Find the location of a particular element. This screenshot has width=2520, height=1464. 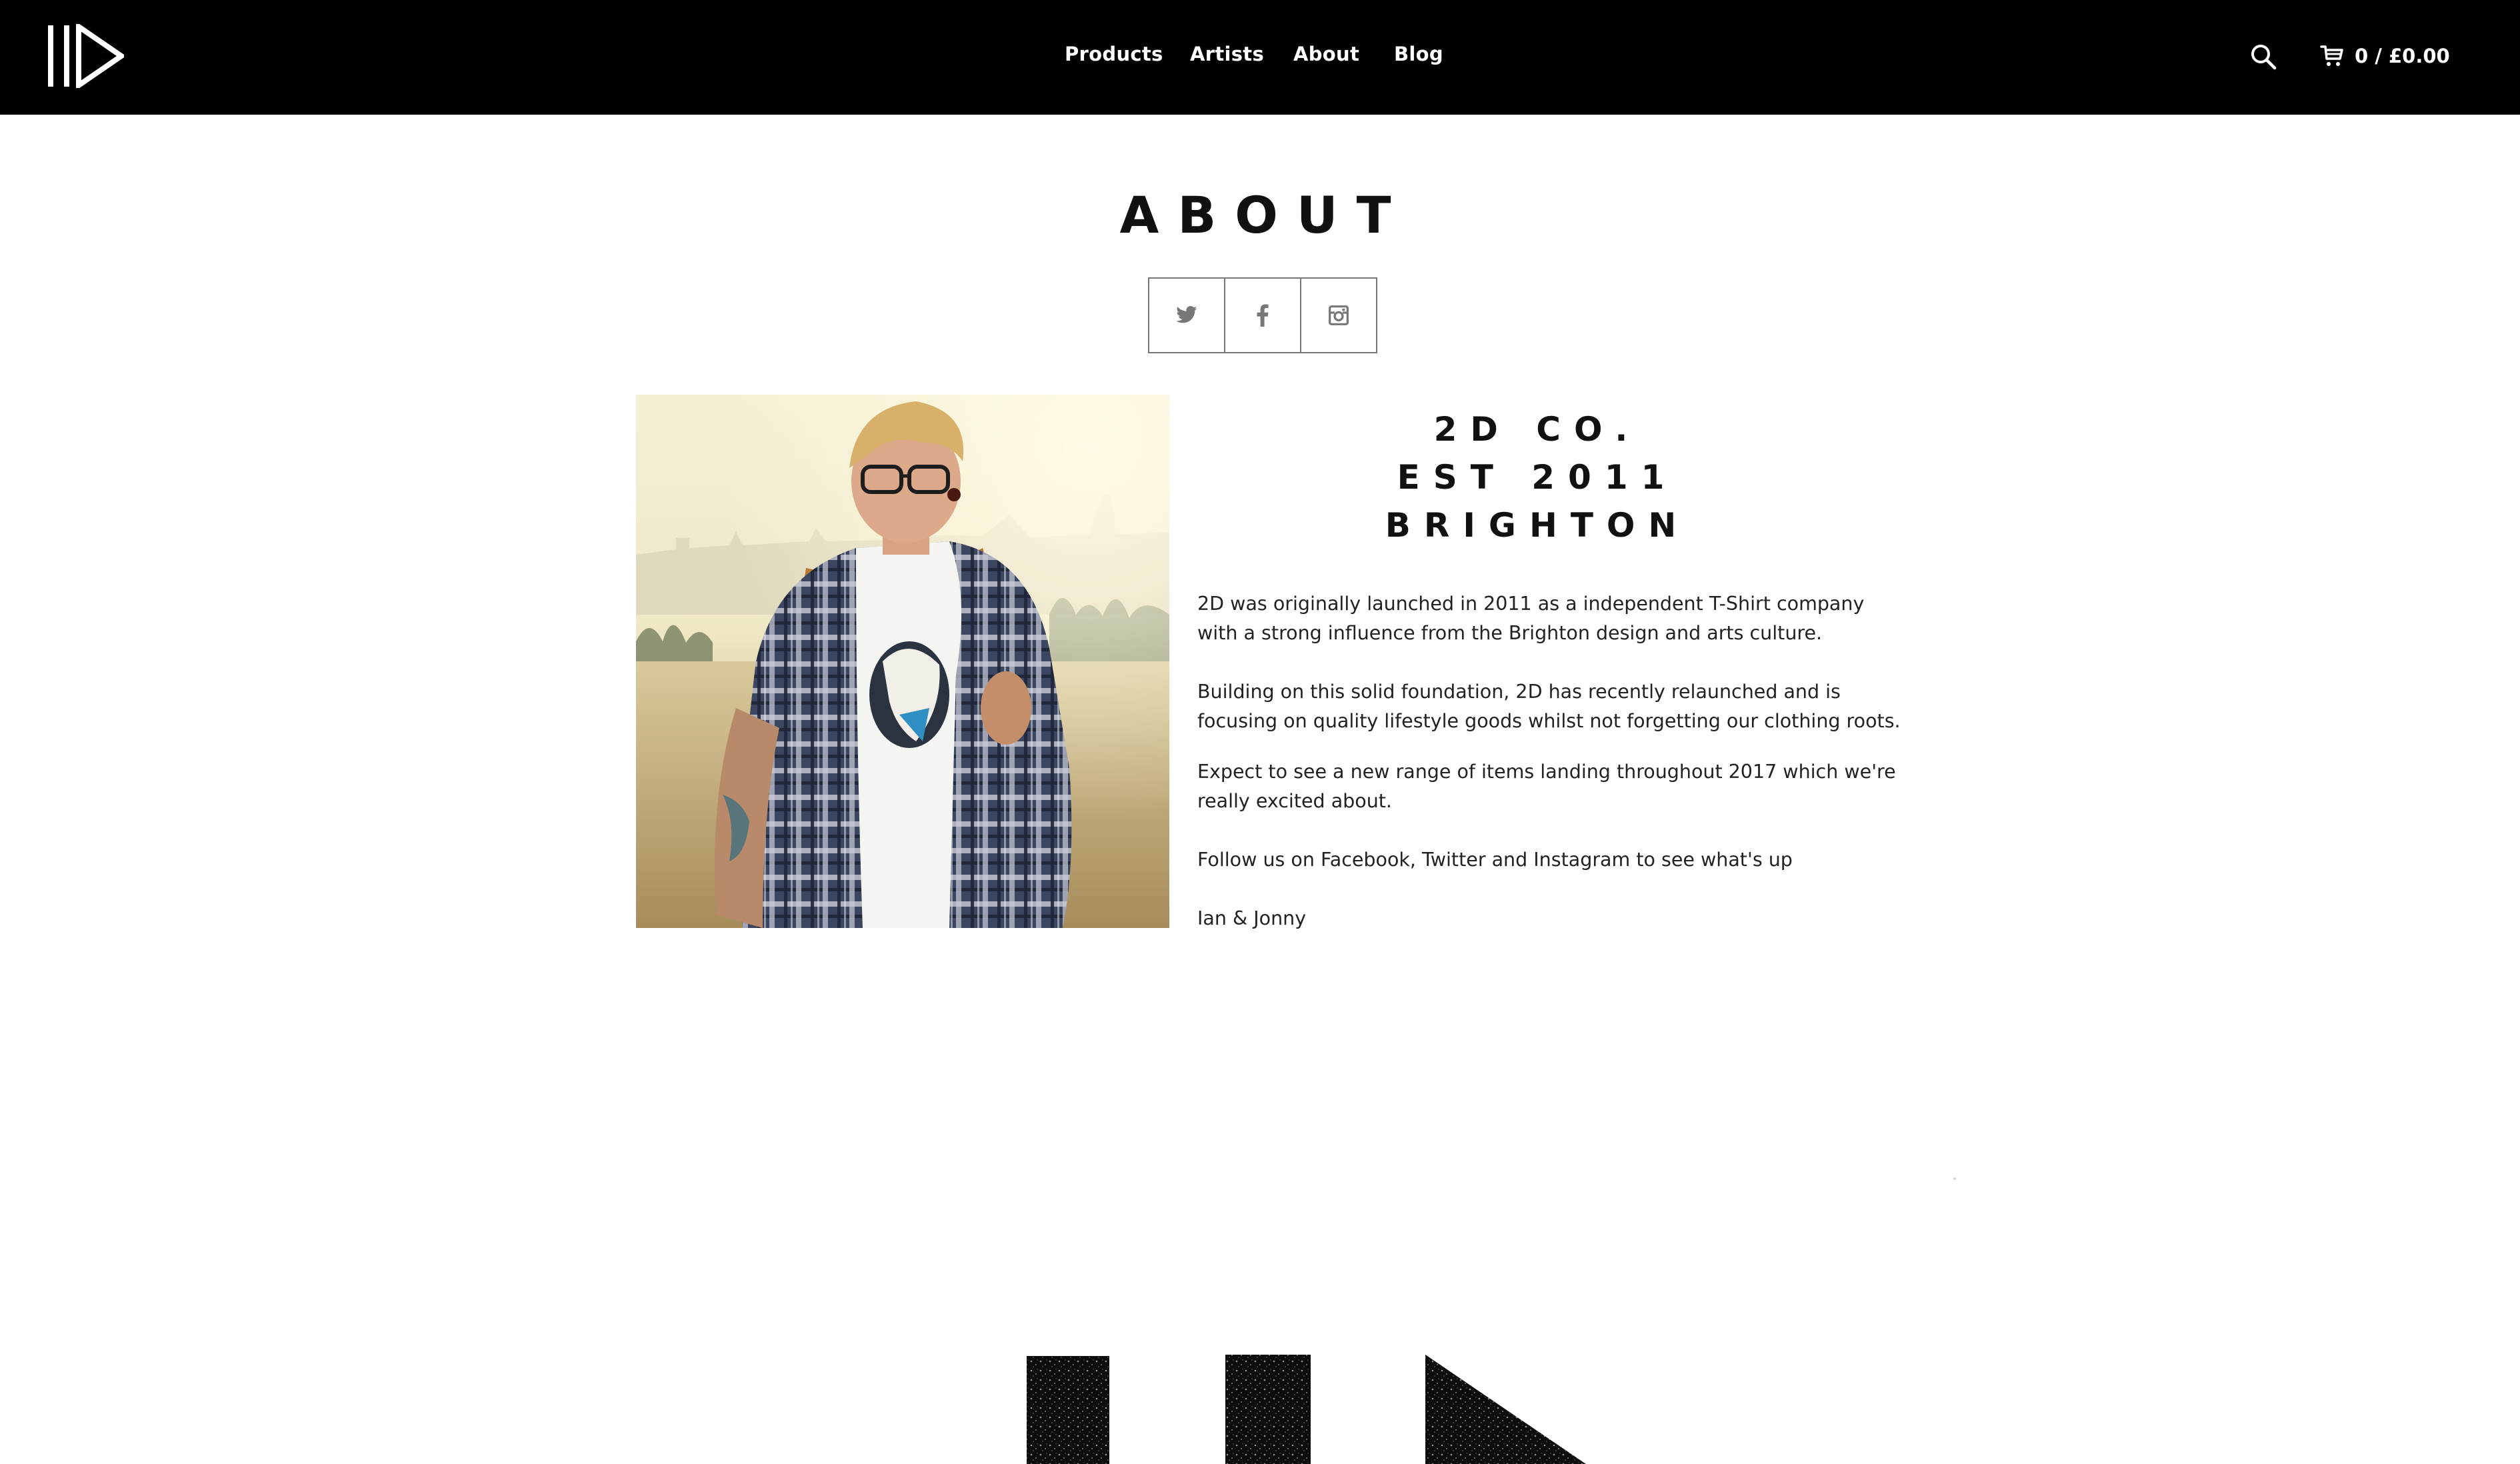

cart-button: 0 / £0.00 is located at coordinates (2385, 56).